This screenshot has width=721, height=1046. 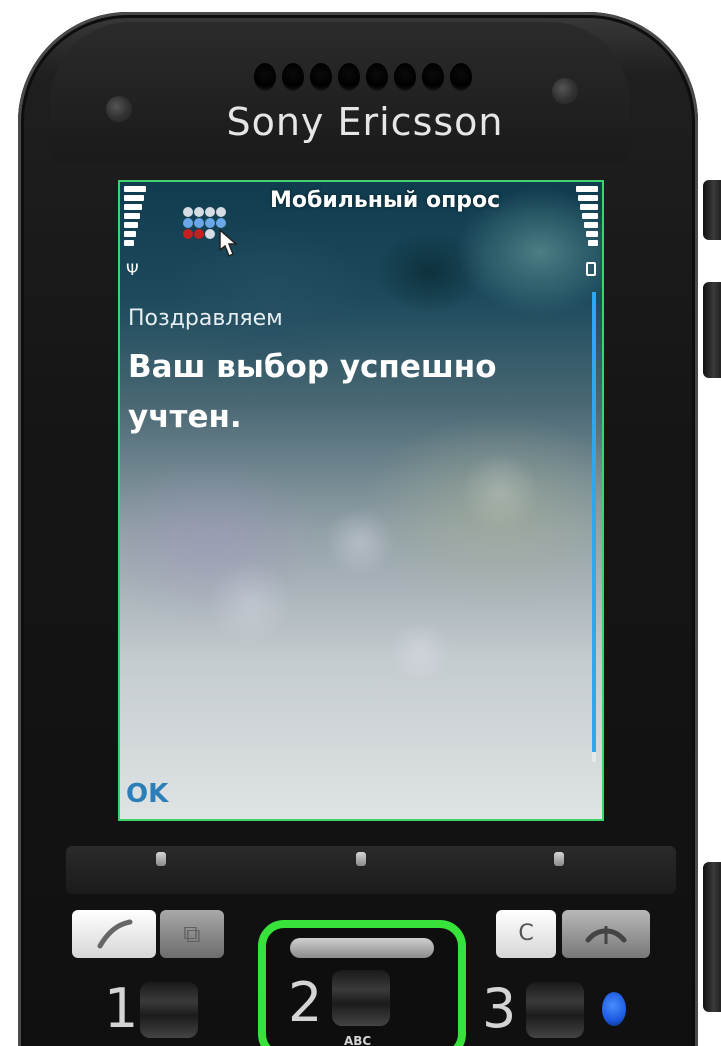 I want to click on middle-softkey-indicator, so click(x=361, y=859).